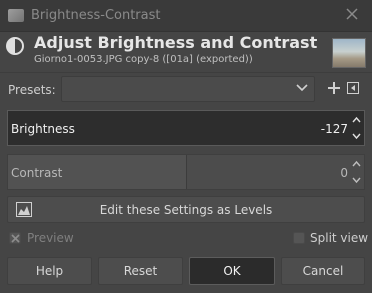 This screenshot has width=372, height=293. Describe the element at coordinates (323, 271) in the screenshot. I see `cancel-button: Cancel` at that location.